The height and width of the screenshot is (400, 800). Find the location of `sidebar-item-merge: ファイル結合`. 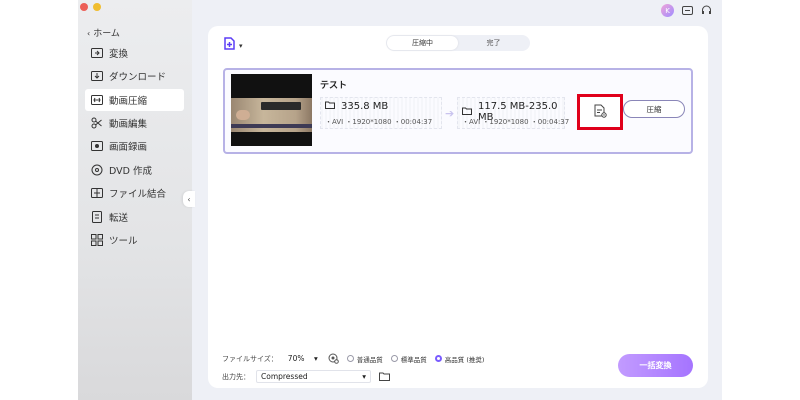

sidebar-item-merge: ファイル結合 is located at coordinates (134, 193).